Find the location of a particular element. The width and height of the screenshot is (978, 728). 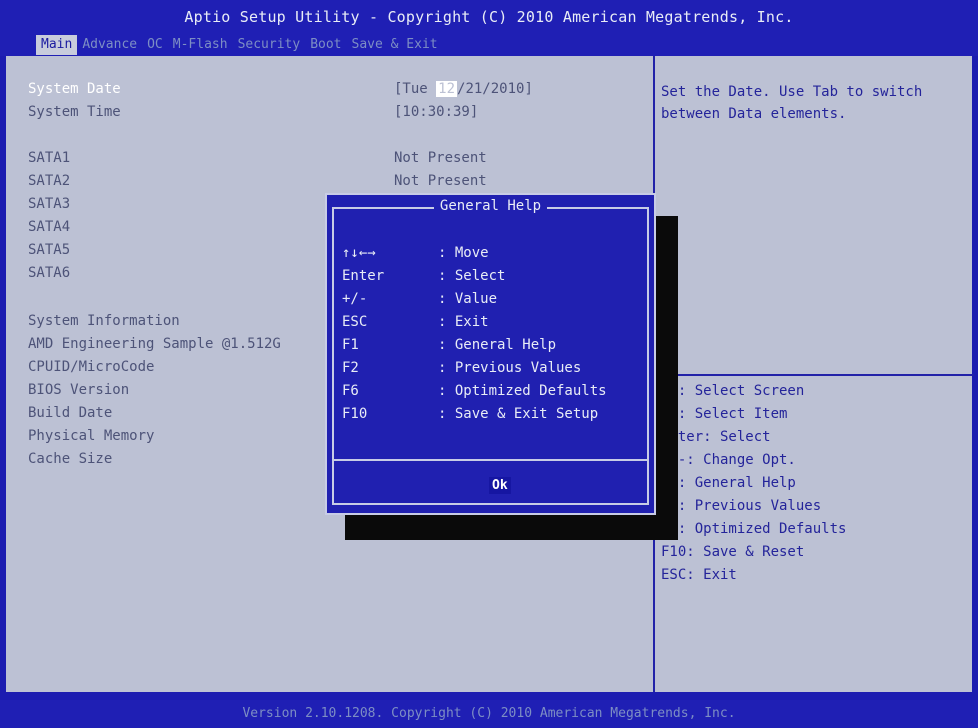

bios-version-label: BIOS Version is located at coordinates (79, 390).